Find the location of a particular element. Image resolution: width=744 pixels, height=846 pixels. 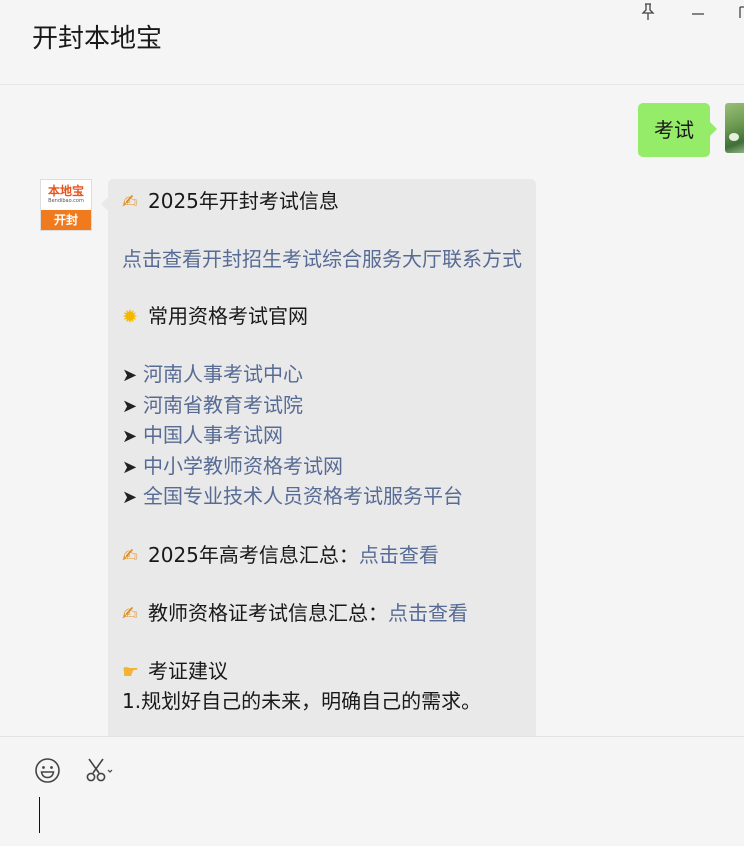

site-link-item: ➤ 河南省教育考试院 is located at coordinates (322, 406).